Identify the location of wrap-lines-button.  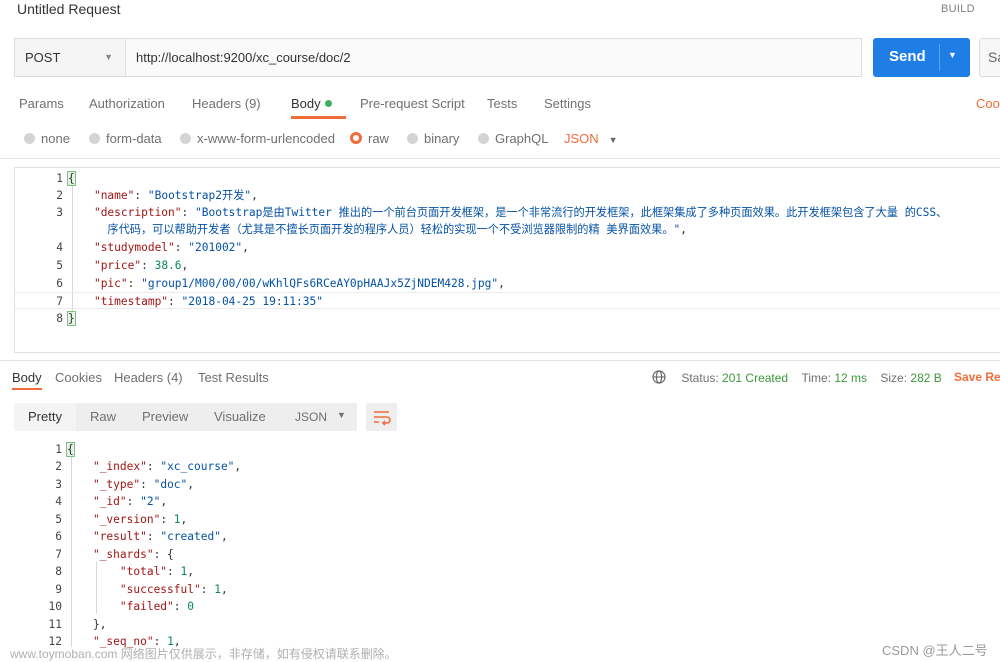
(381, 417).